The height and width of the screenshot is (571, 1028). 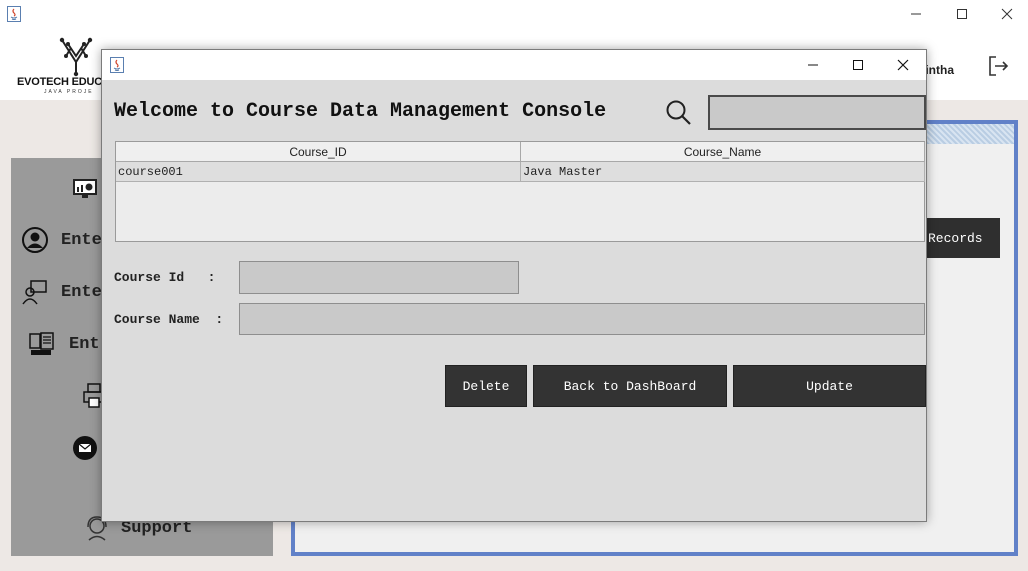 I want to click on mail-icon, so click(x=85, y=448).